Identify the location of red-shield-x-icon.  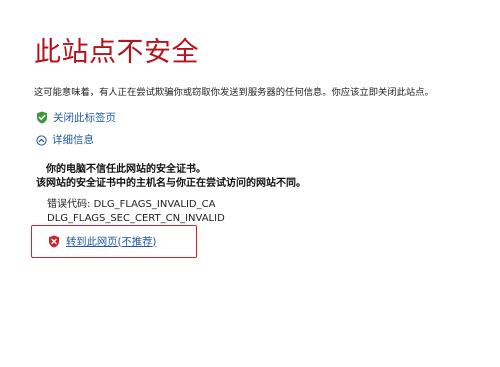
(54, 241).